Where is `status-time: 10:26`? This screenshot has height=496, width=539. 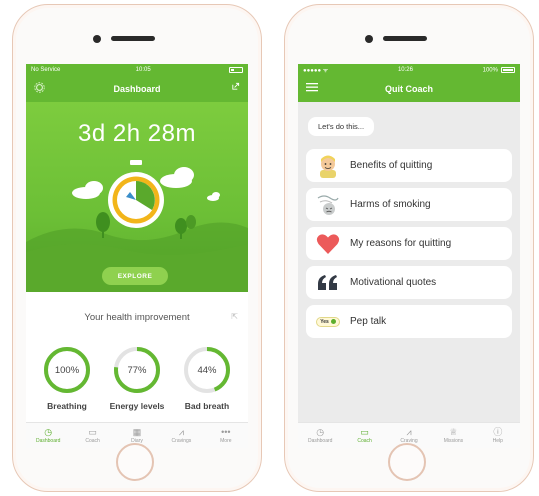
status-time: 10:26 is located at coordinates (405, 70).